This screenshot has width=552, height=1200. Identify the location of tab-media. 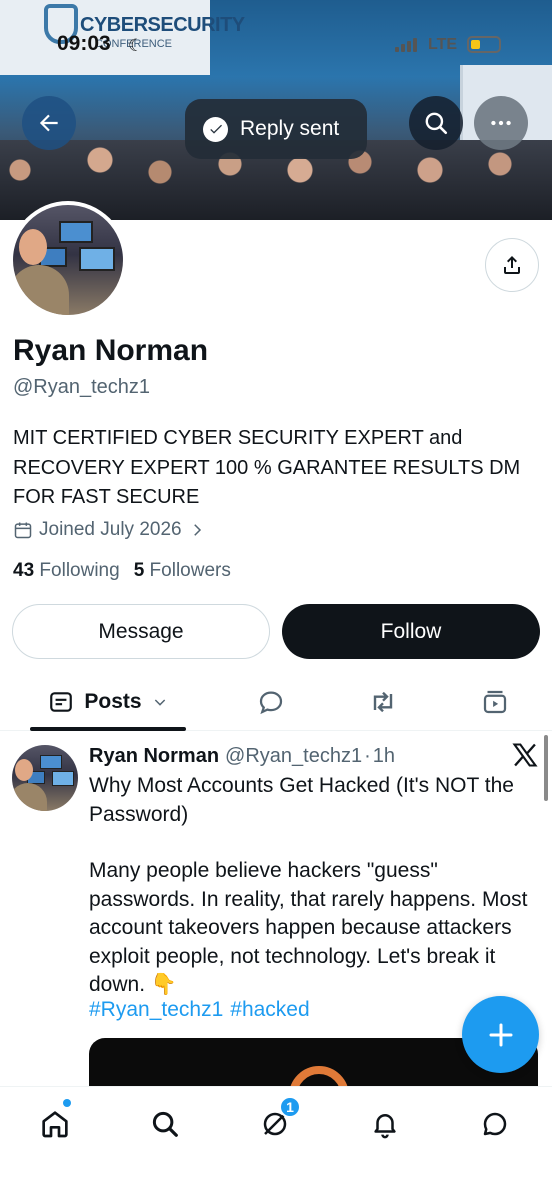
(495, 702).